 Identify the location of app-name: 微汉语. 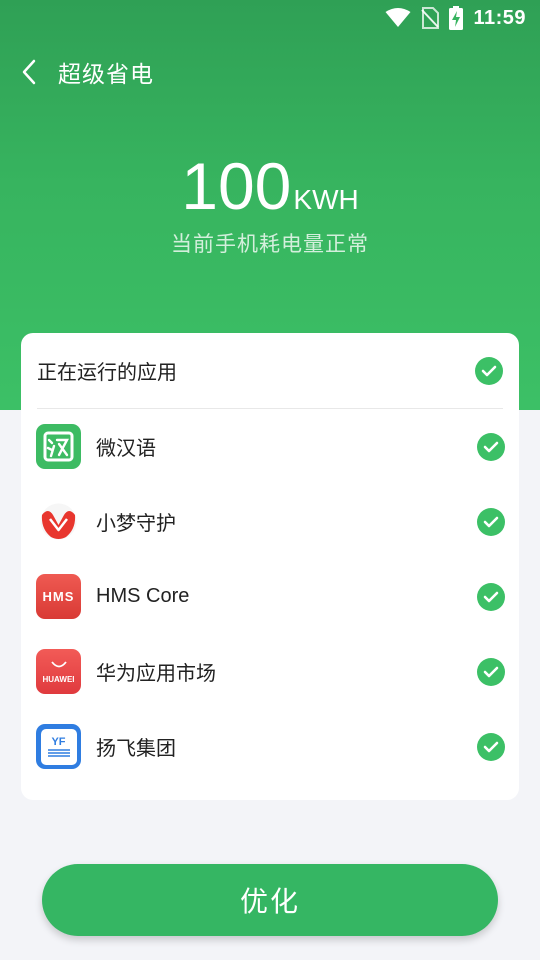
(126, 449).